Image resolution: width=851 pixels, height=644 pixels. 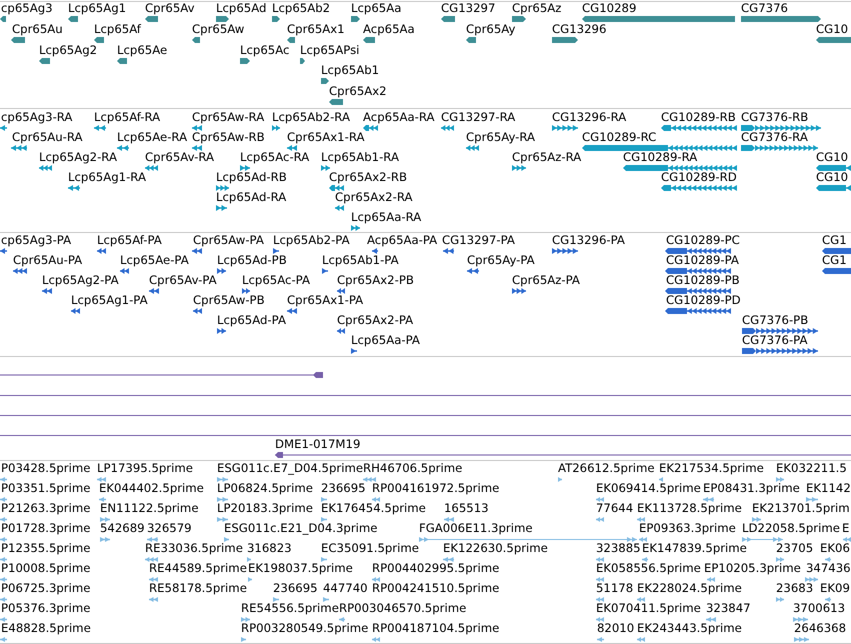 What do you see at coordinates (588, 240) in the screenshot?
I see `protein-label: CG13296-PA` at bounding box center [588, 240].